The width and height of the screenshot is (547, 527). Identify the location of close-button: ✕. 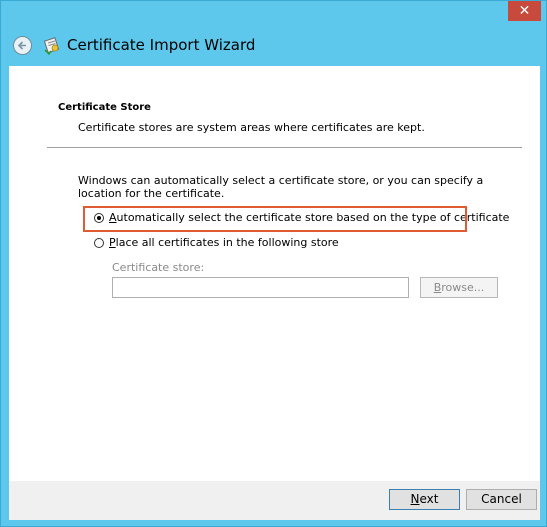
(524, 11).